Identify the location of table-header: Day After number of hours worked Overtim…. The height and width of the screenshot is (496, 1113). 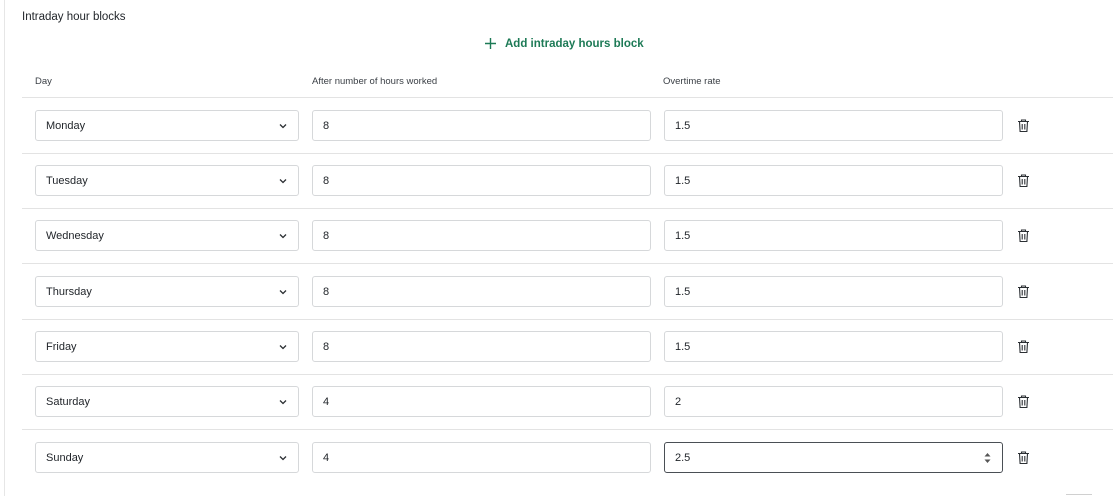
(567, 86).